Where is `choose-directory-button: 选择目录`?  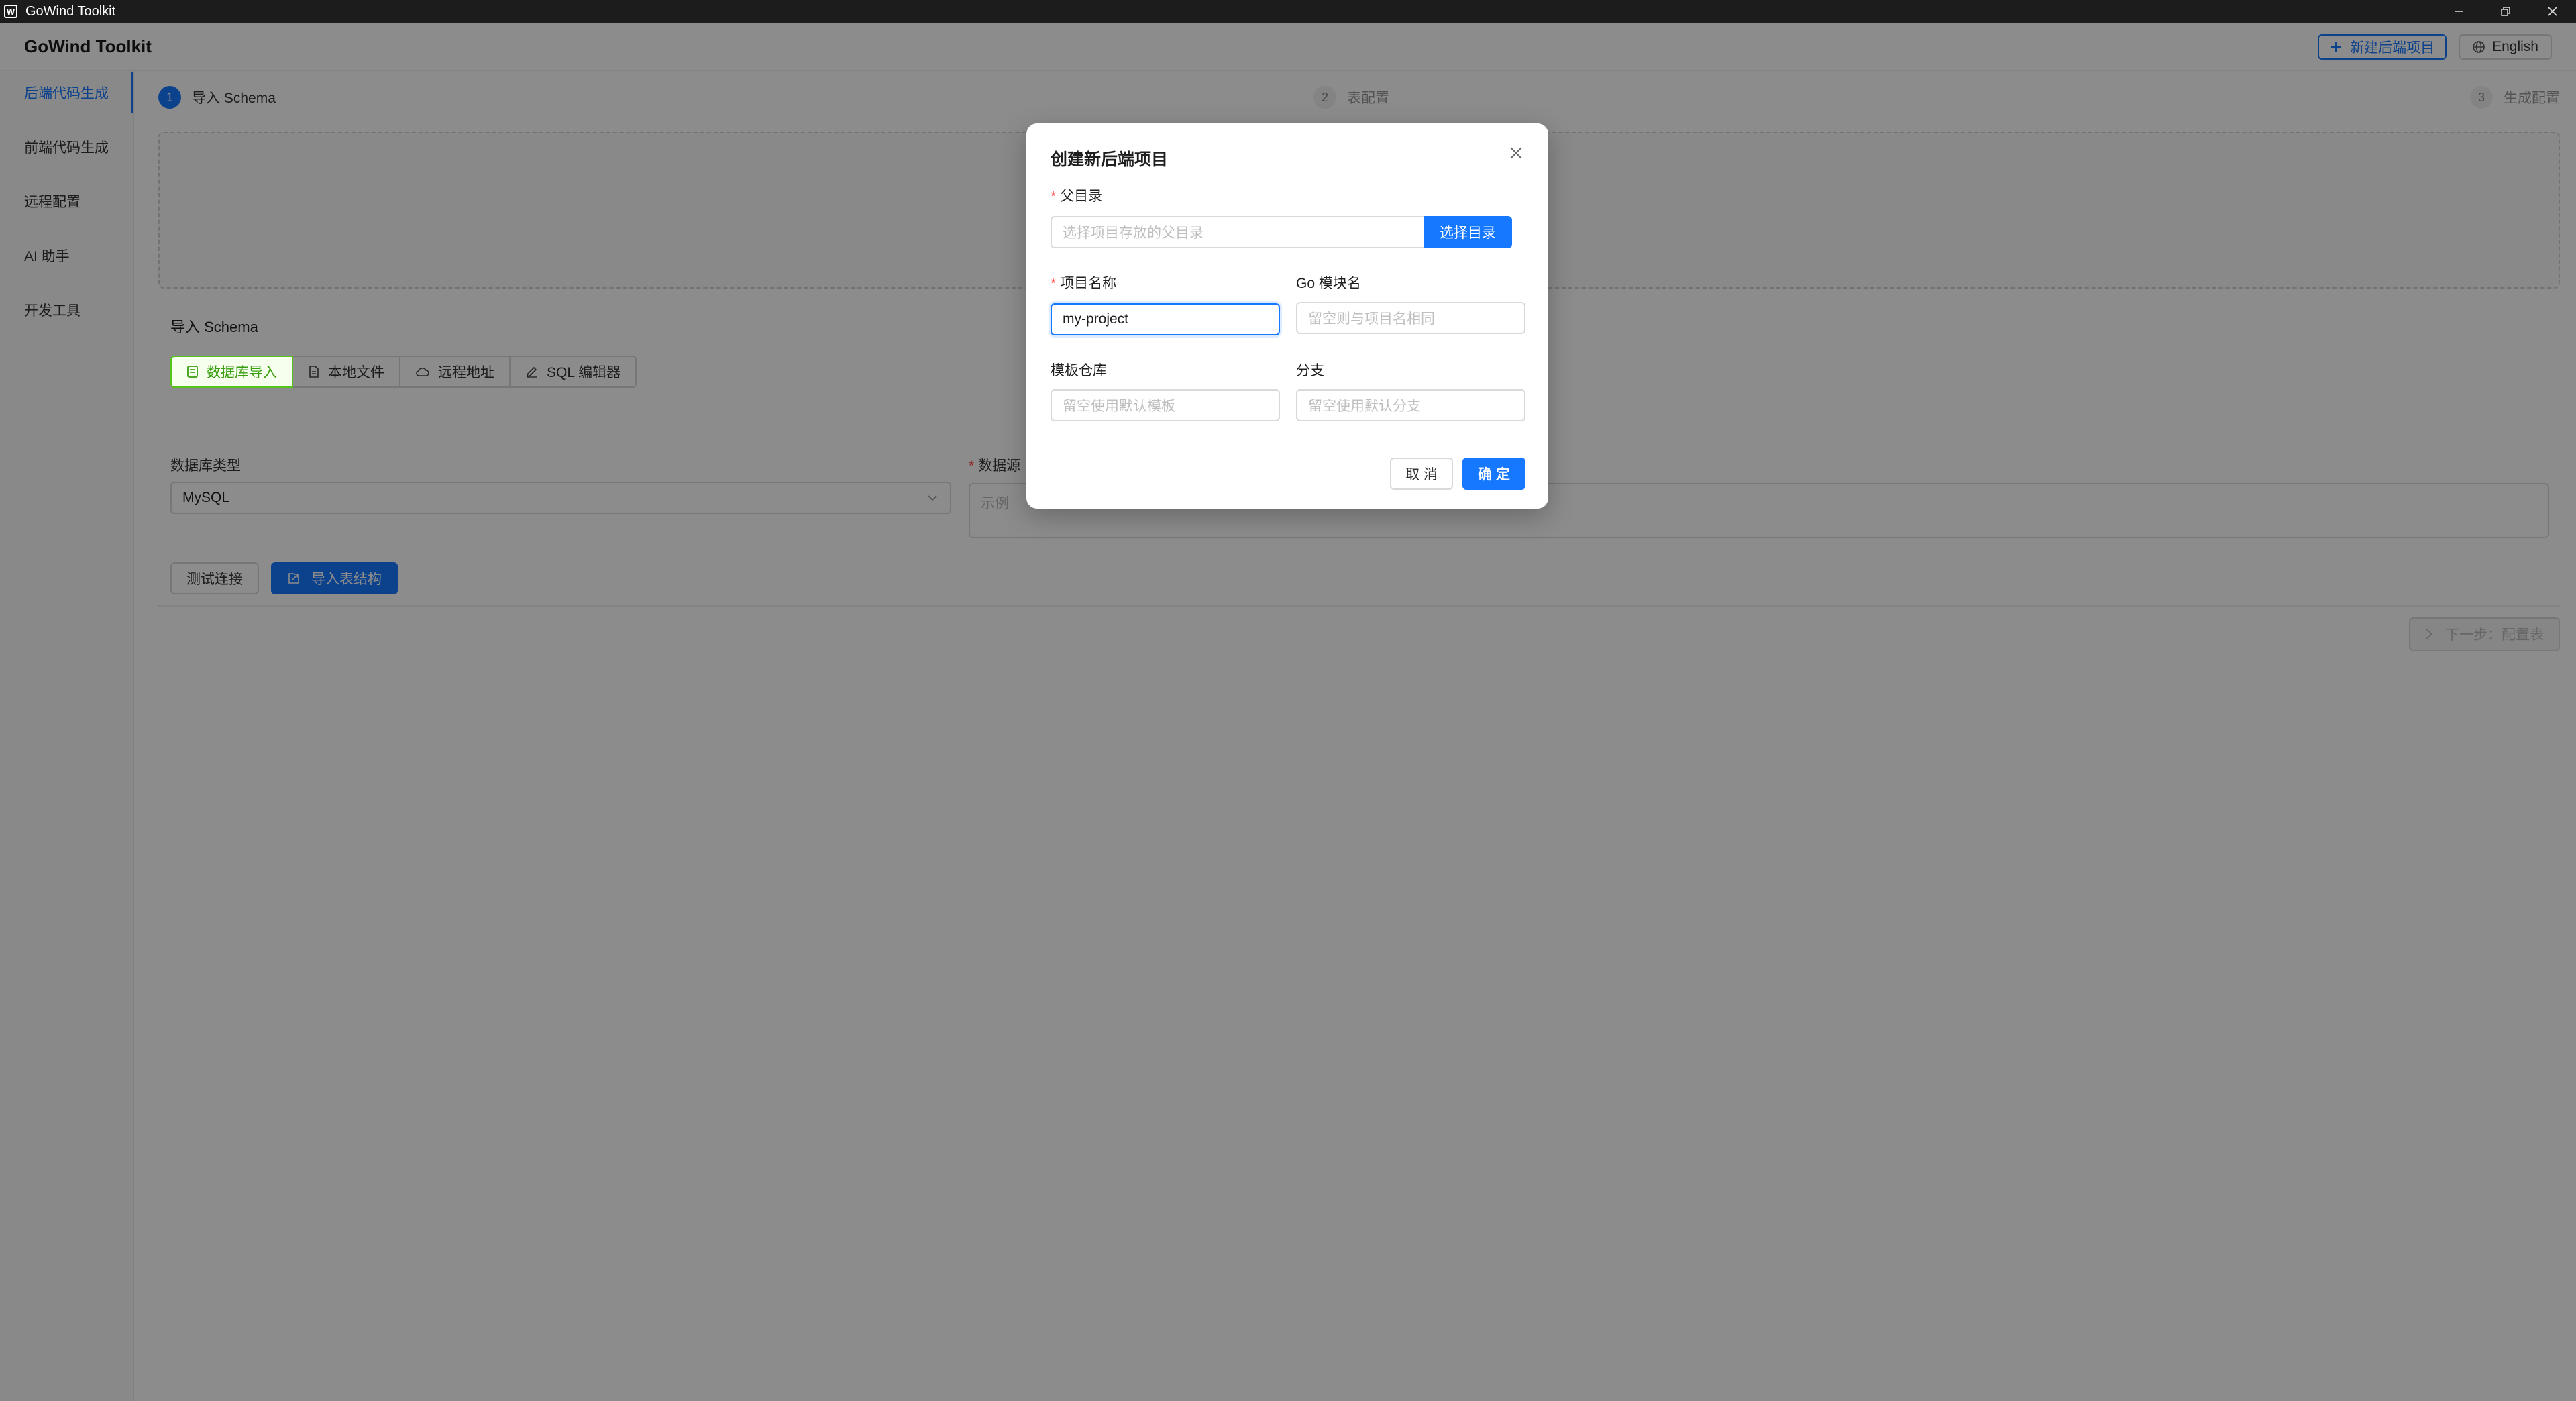
choose-directory-button: 选择目录 is located at coordinates (1468, 232).